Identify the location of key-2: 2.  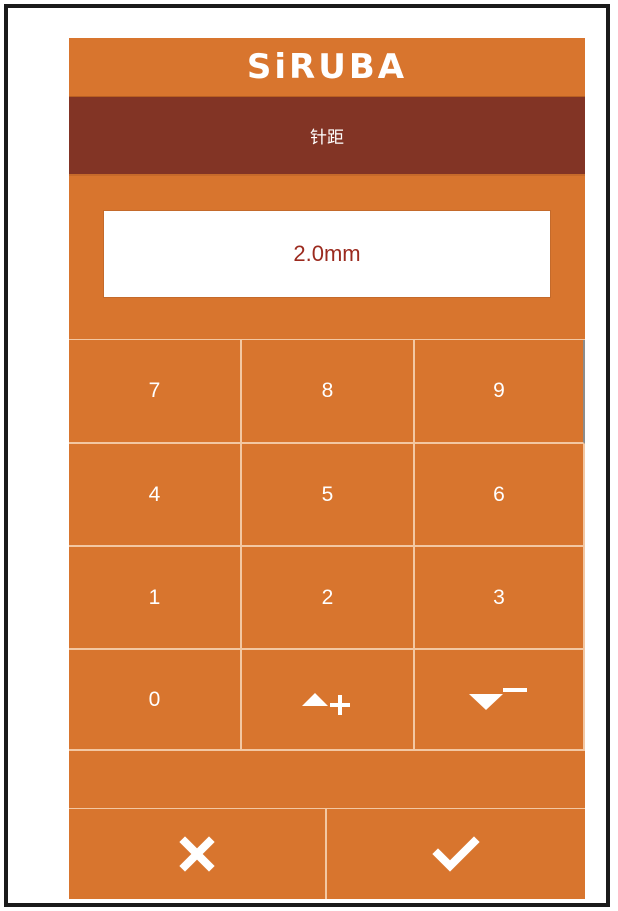
(328, 598).